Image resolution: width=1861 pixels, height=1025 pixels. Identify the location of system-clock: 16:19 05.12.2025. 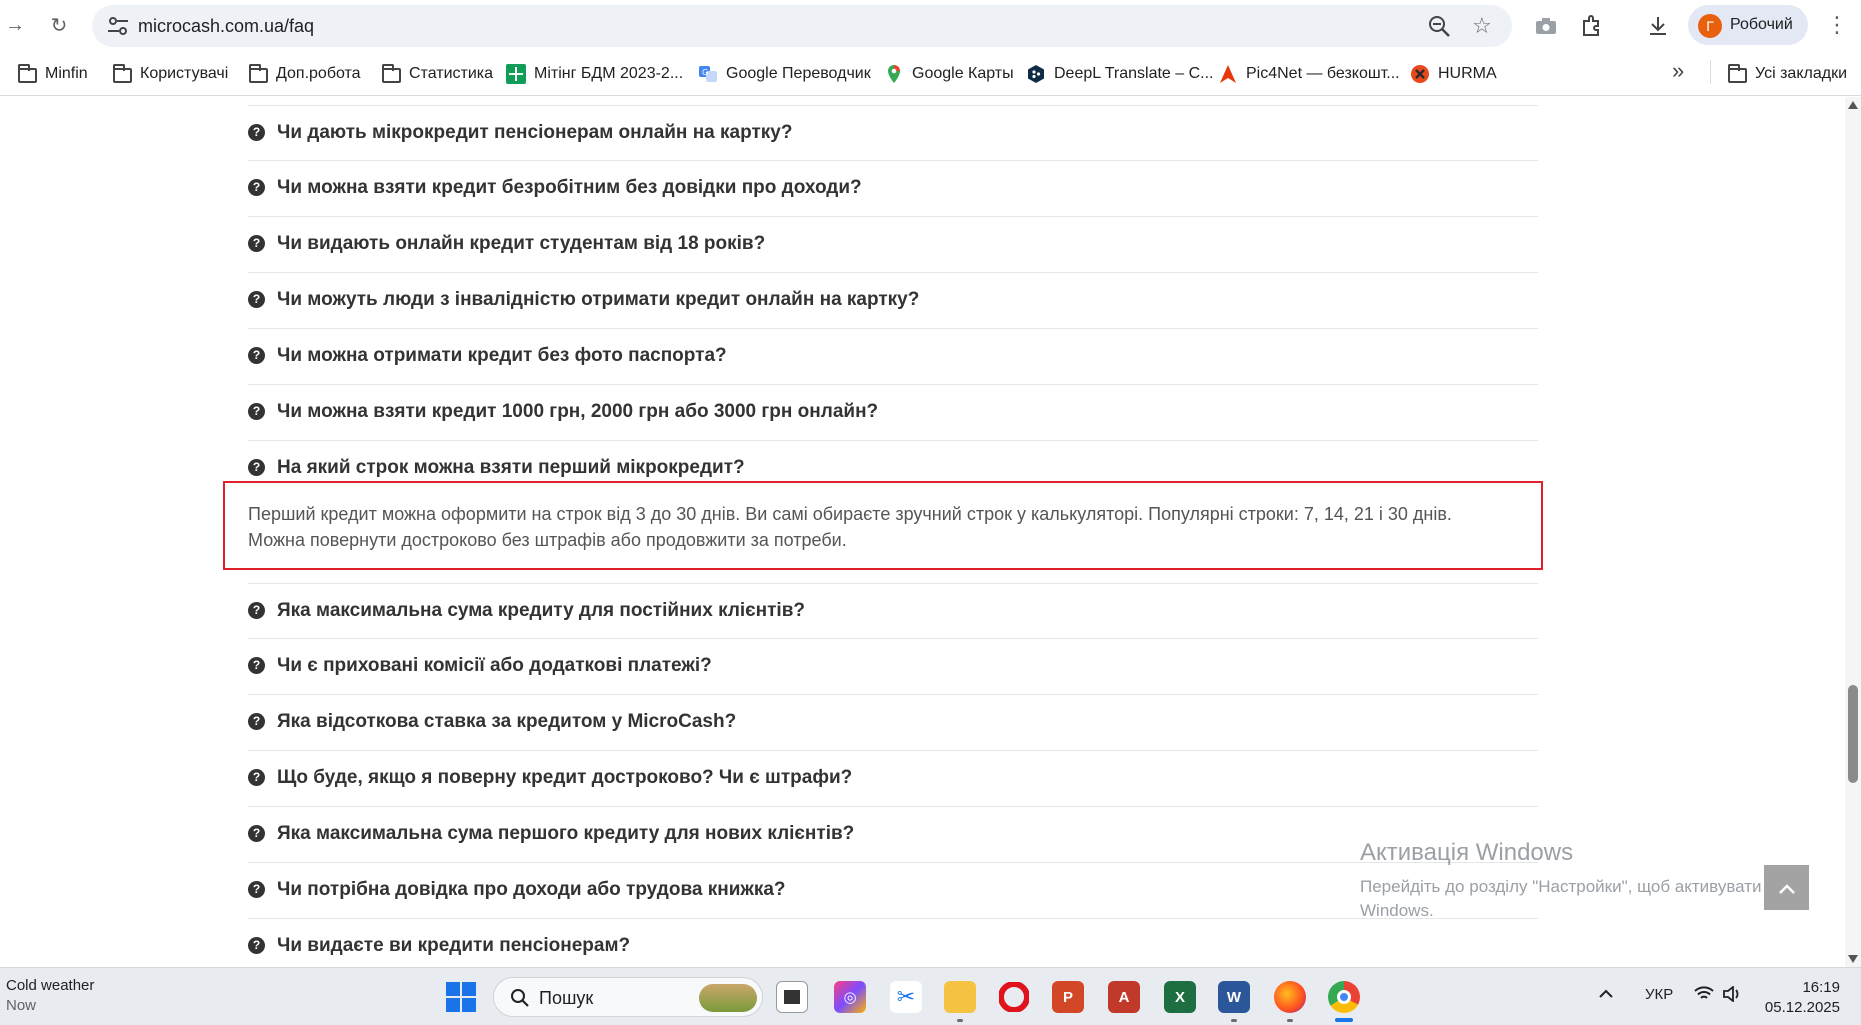
(1802, 998).